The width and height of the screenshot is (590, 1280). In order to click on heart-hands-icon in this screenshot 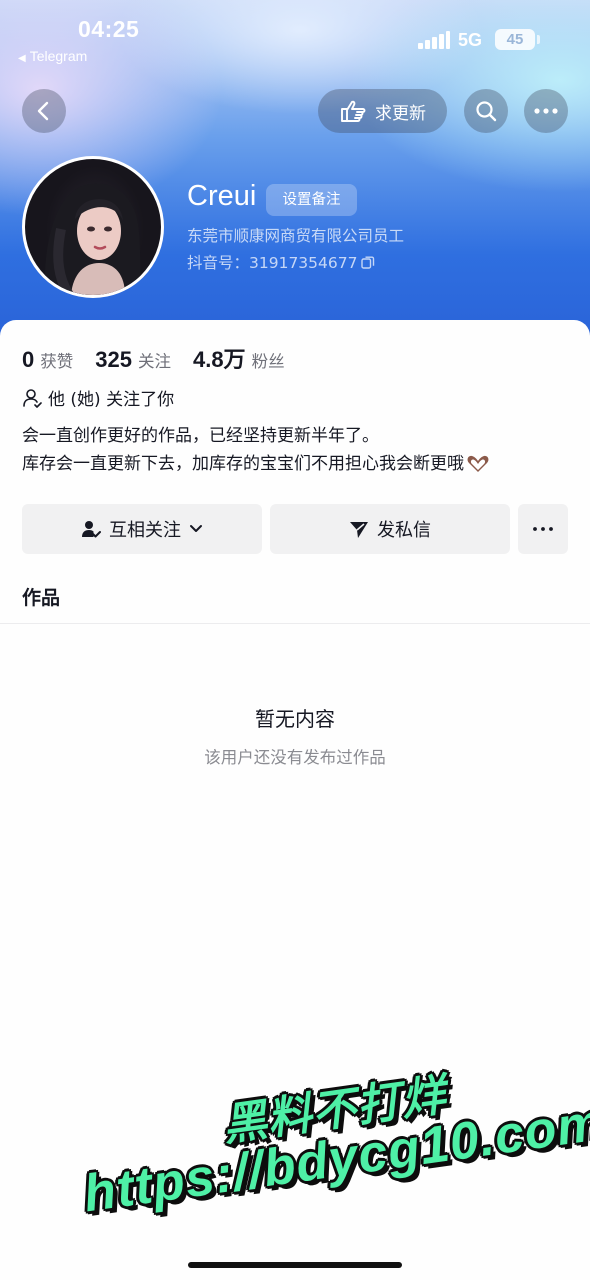, I will do `click(478, 463)`.